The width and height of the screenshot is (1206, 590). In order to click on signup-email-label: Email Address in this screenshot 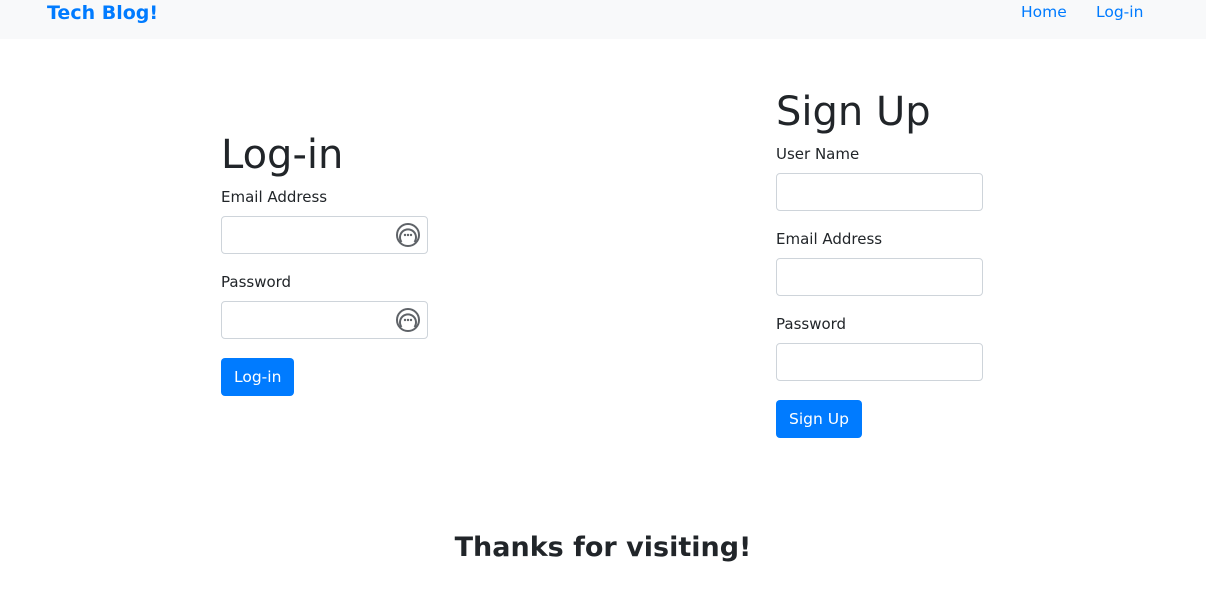, I will do `click(829, 239)`.